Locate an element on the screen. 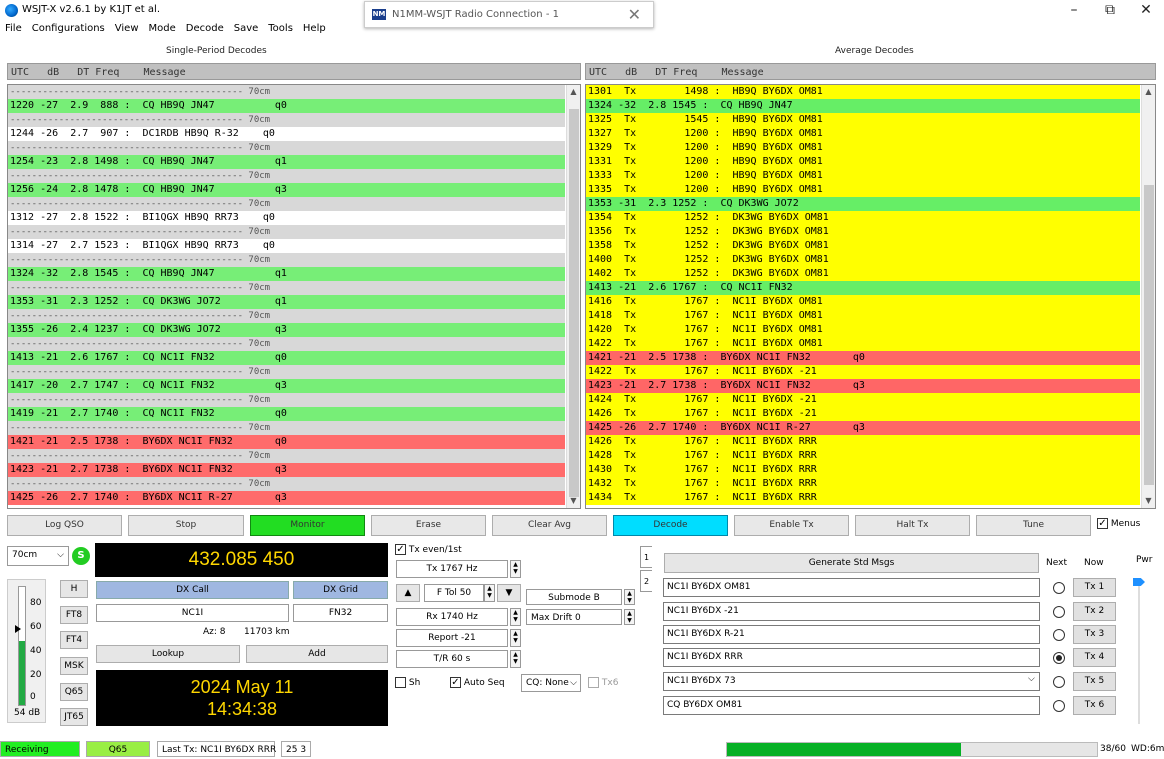 This screenshot has width=1164, height=759. close-button: ✕ is located at coordinates (1146, 10).